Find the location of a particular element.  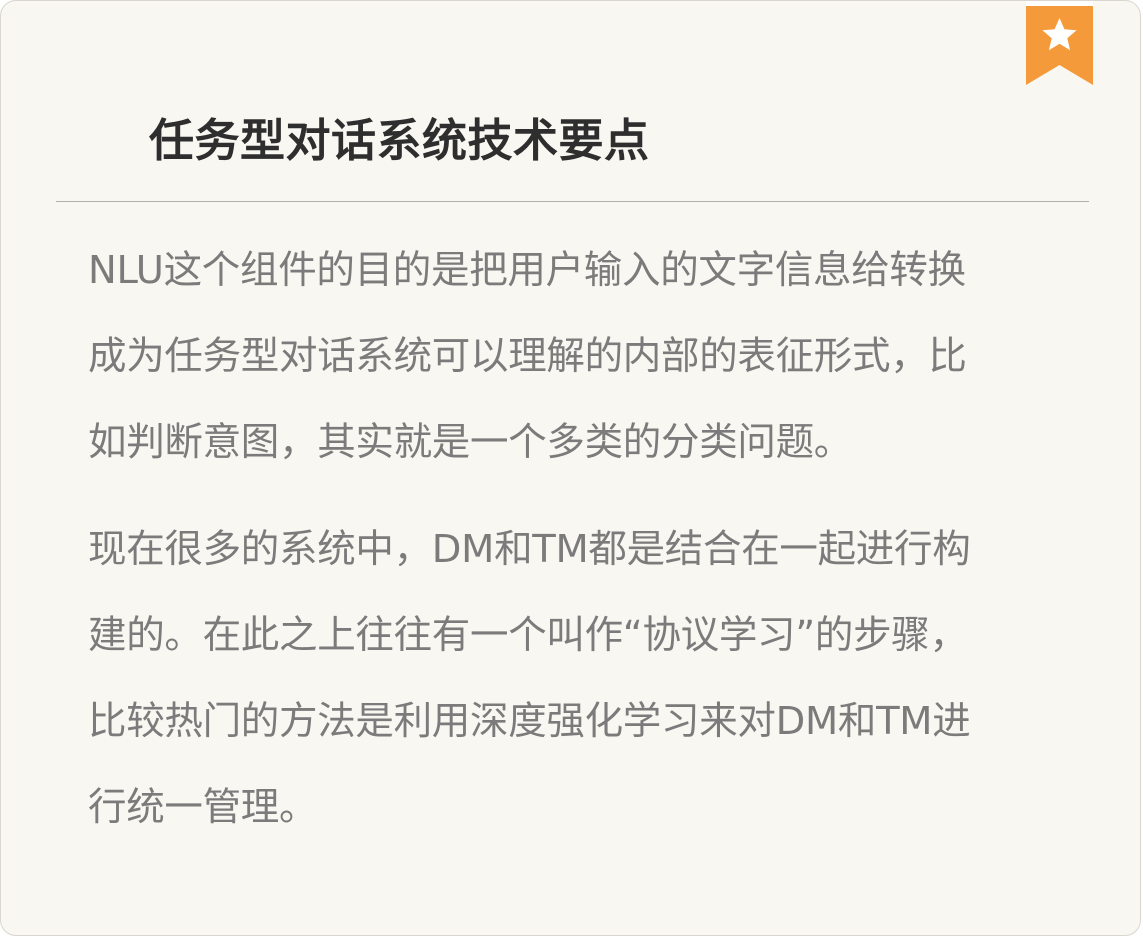

paragraph-line: 行统一管理。 is located at coordinates (203, 807).